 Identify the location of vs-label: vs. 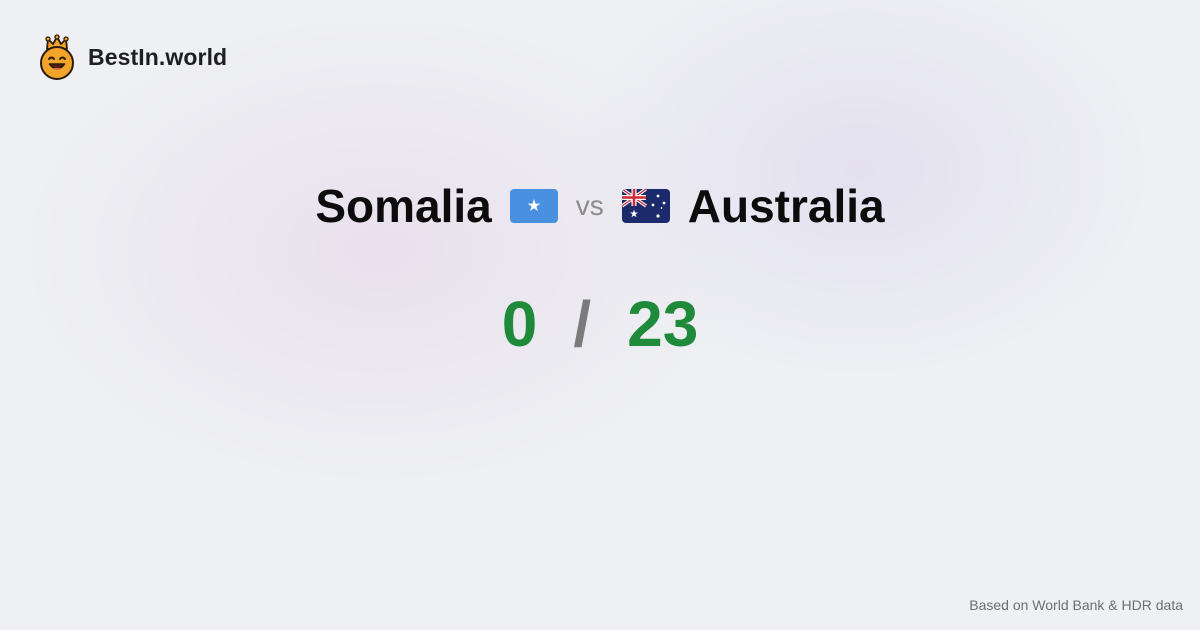
(589, 205).